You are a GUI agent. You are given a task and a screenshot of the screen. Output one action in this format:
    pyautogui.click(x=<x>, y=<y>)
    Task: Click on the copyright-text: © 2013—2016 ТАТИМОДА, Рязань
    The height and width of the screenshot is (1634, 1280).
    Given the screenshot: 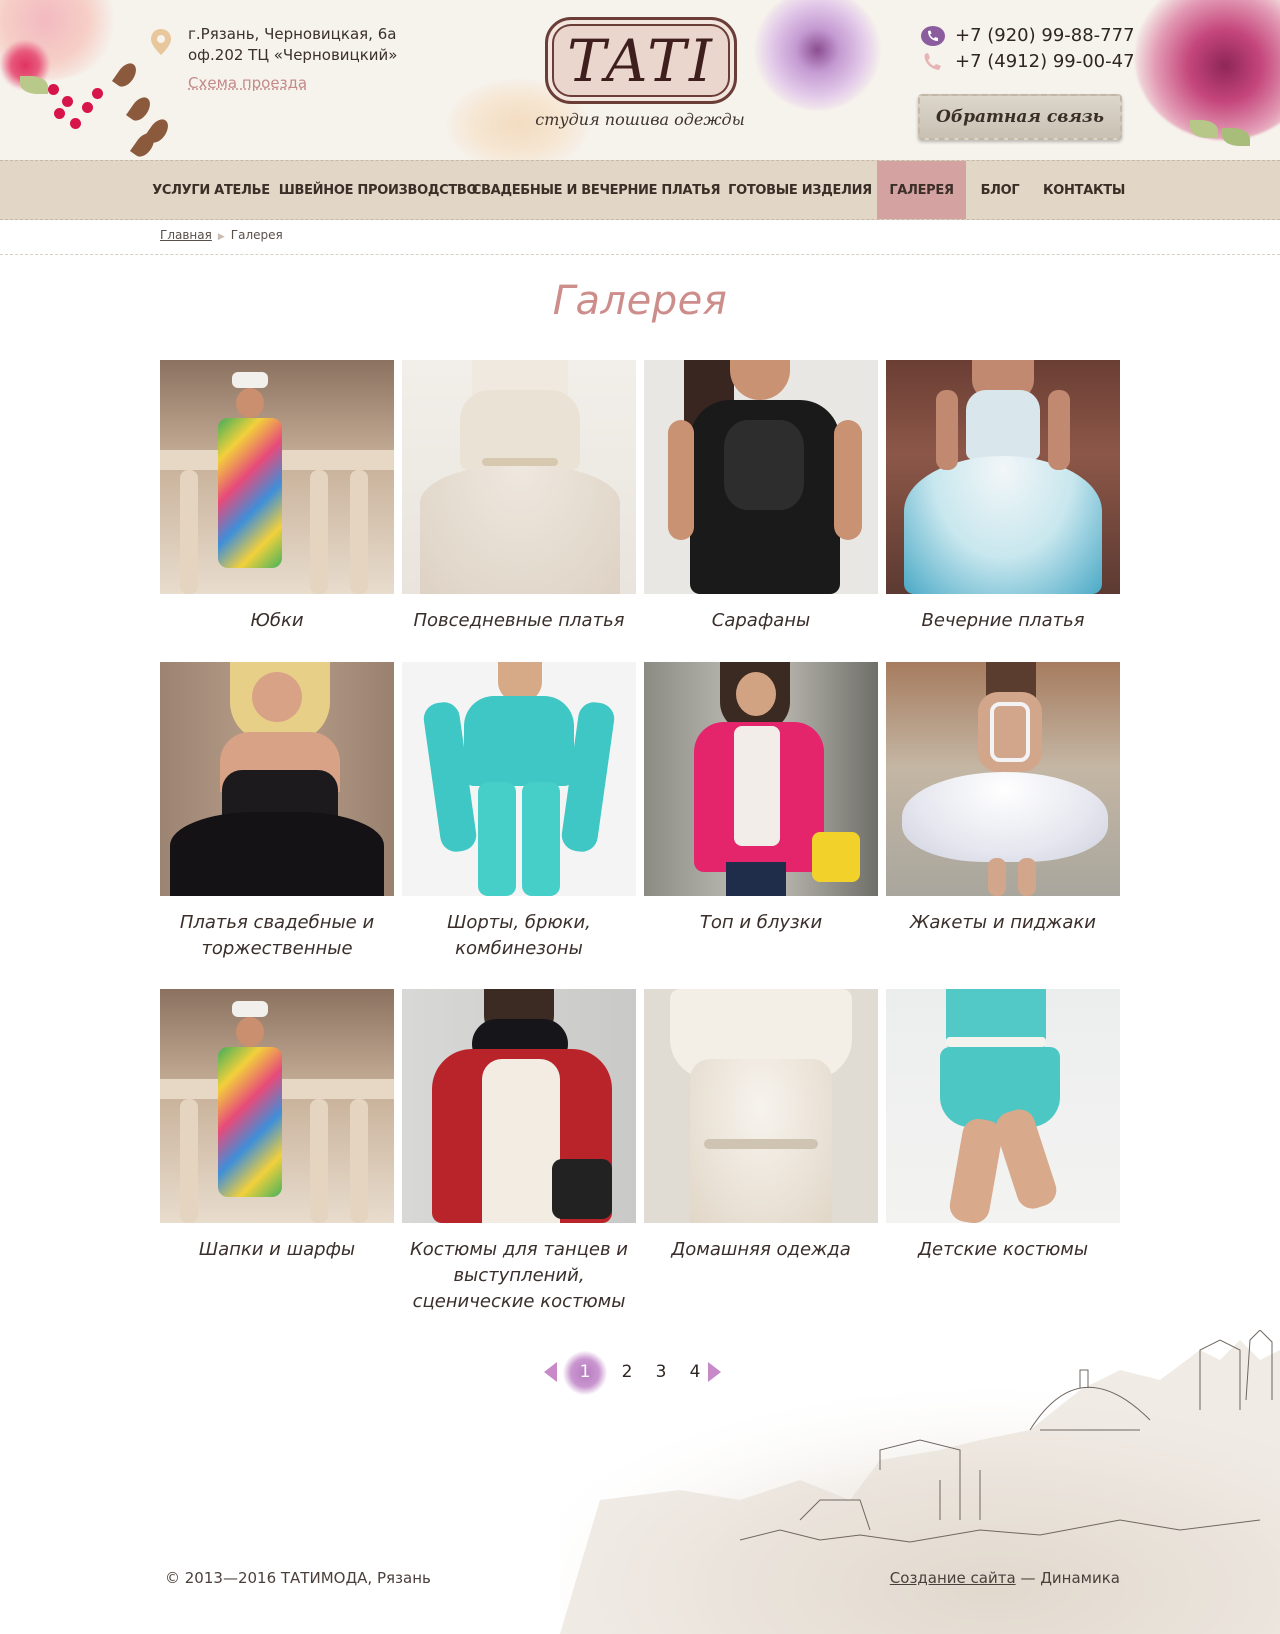 What is the action you would take?
    pyautogui.click(x=298, y=1578)
    